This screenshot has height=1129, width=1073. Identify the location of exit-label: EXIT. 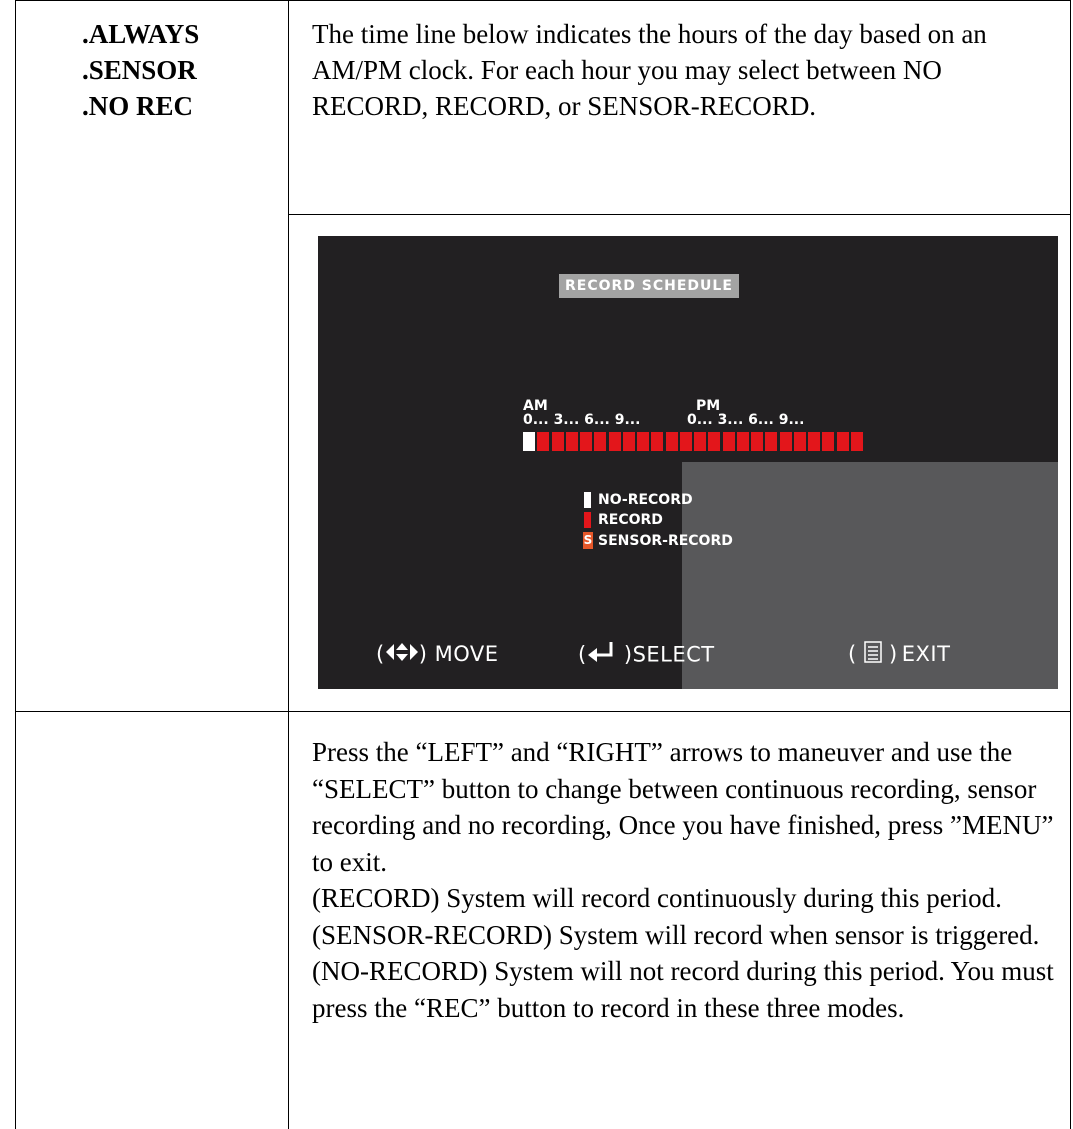
(926, 654).